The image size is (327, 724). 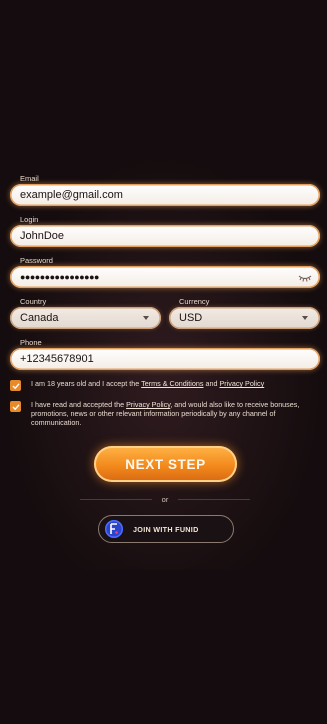 I want to click on currency-value: USD, so click(x=191, y=318).